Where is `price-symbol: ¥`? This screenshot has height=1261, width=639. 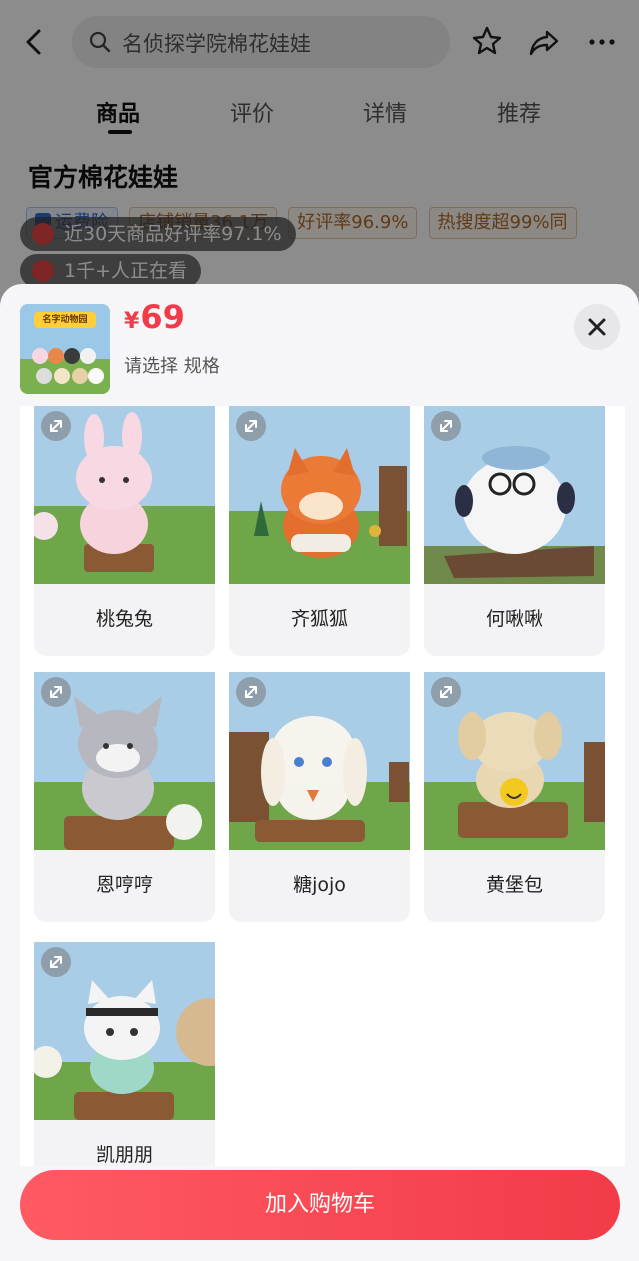 price-symbol: ¥ is located at coordinates (132, 321).